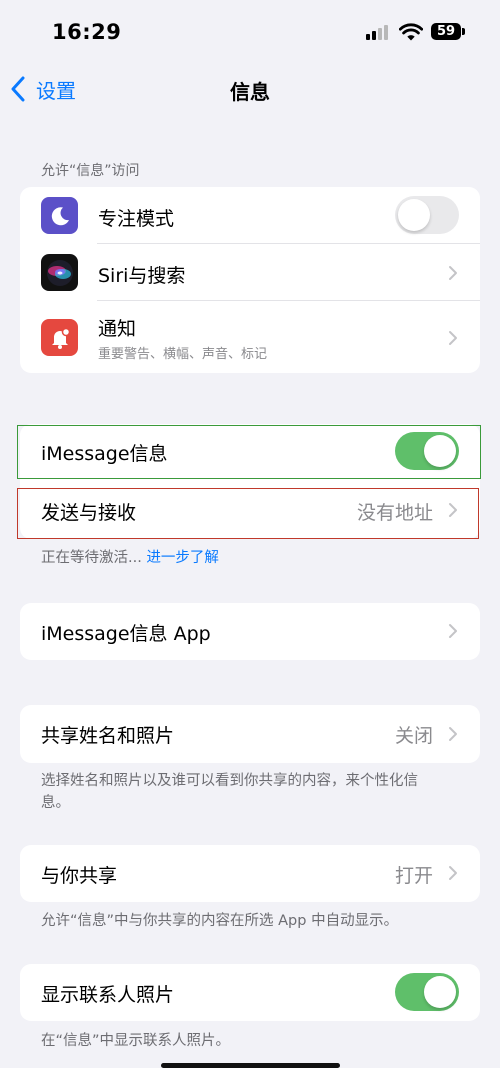  I want to click on share-name-footer: 选择姓名和照片以及谁可以看到你共享的内容，来个性化信息。, so click(229, 792).